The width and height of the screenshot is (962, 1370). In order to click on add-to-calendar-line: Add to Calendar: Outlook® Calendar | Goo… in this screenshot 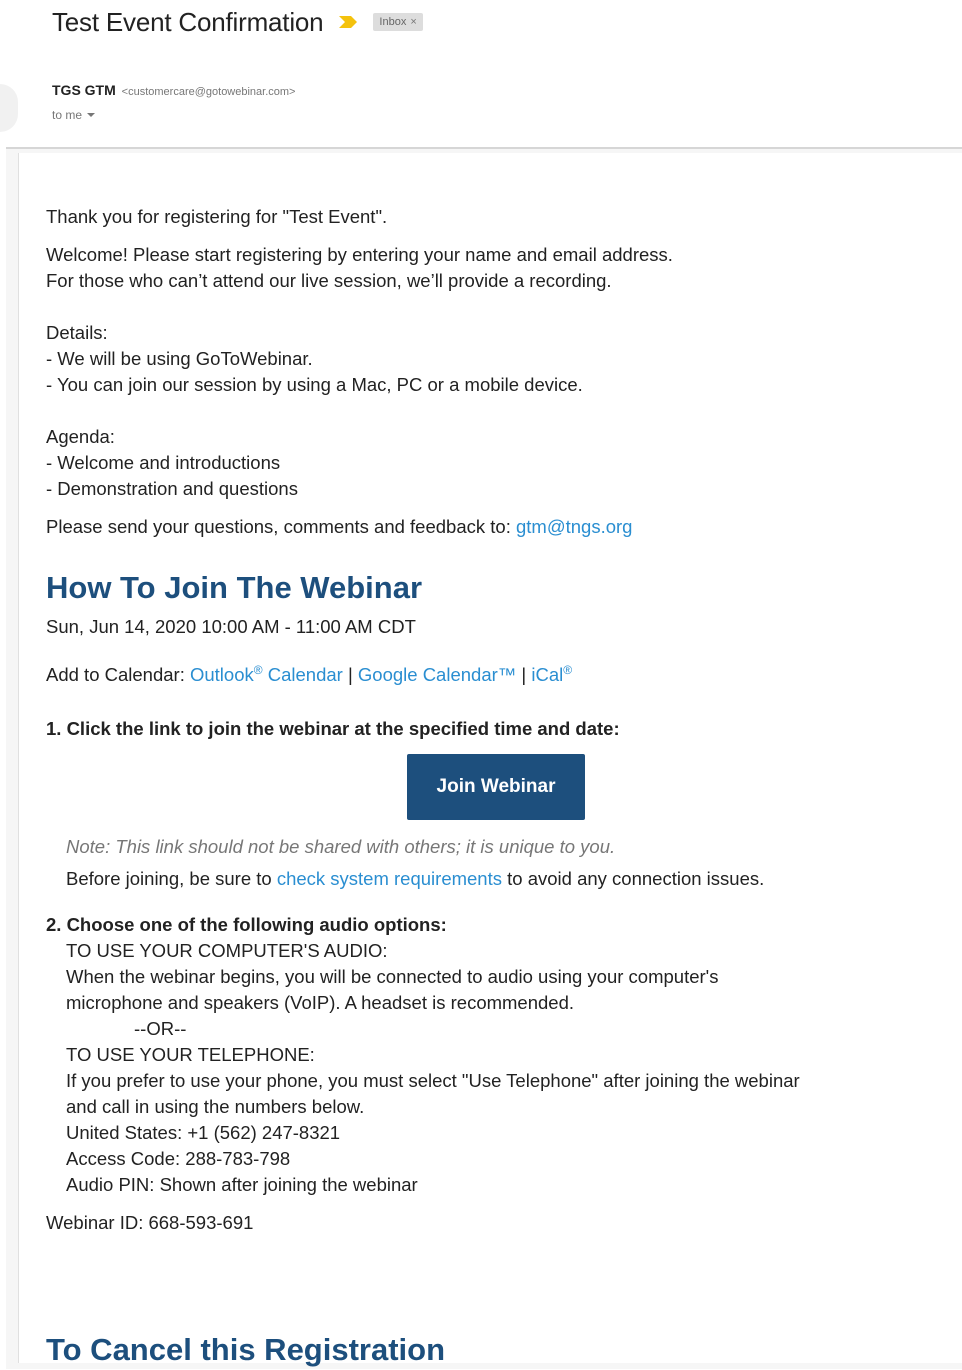, I will do `click(496, 675)`.